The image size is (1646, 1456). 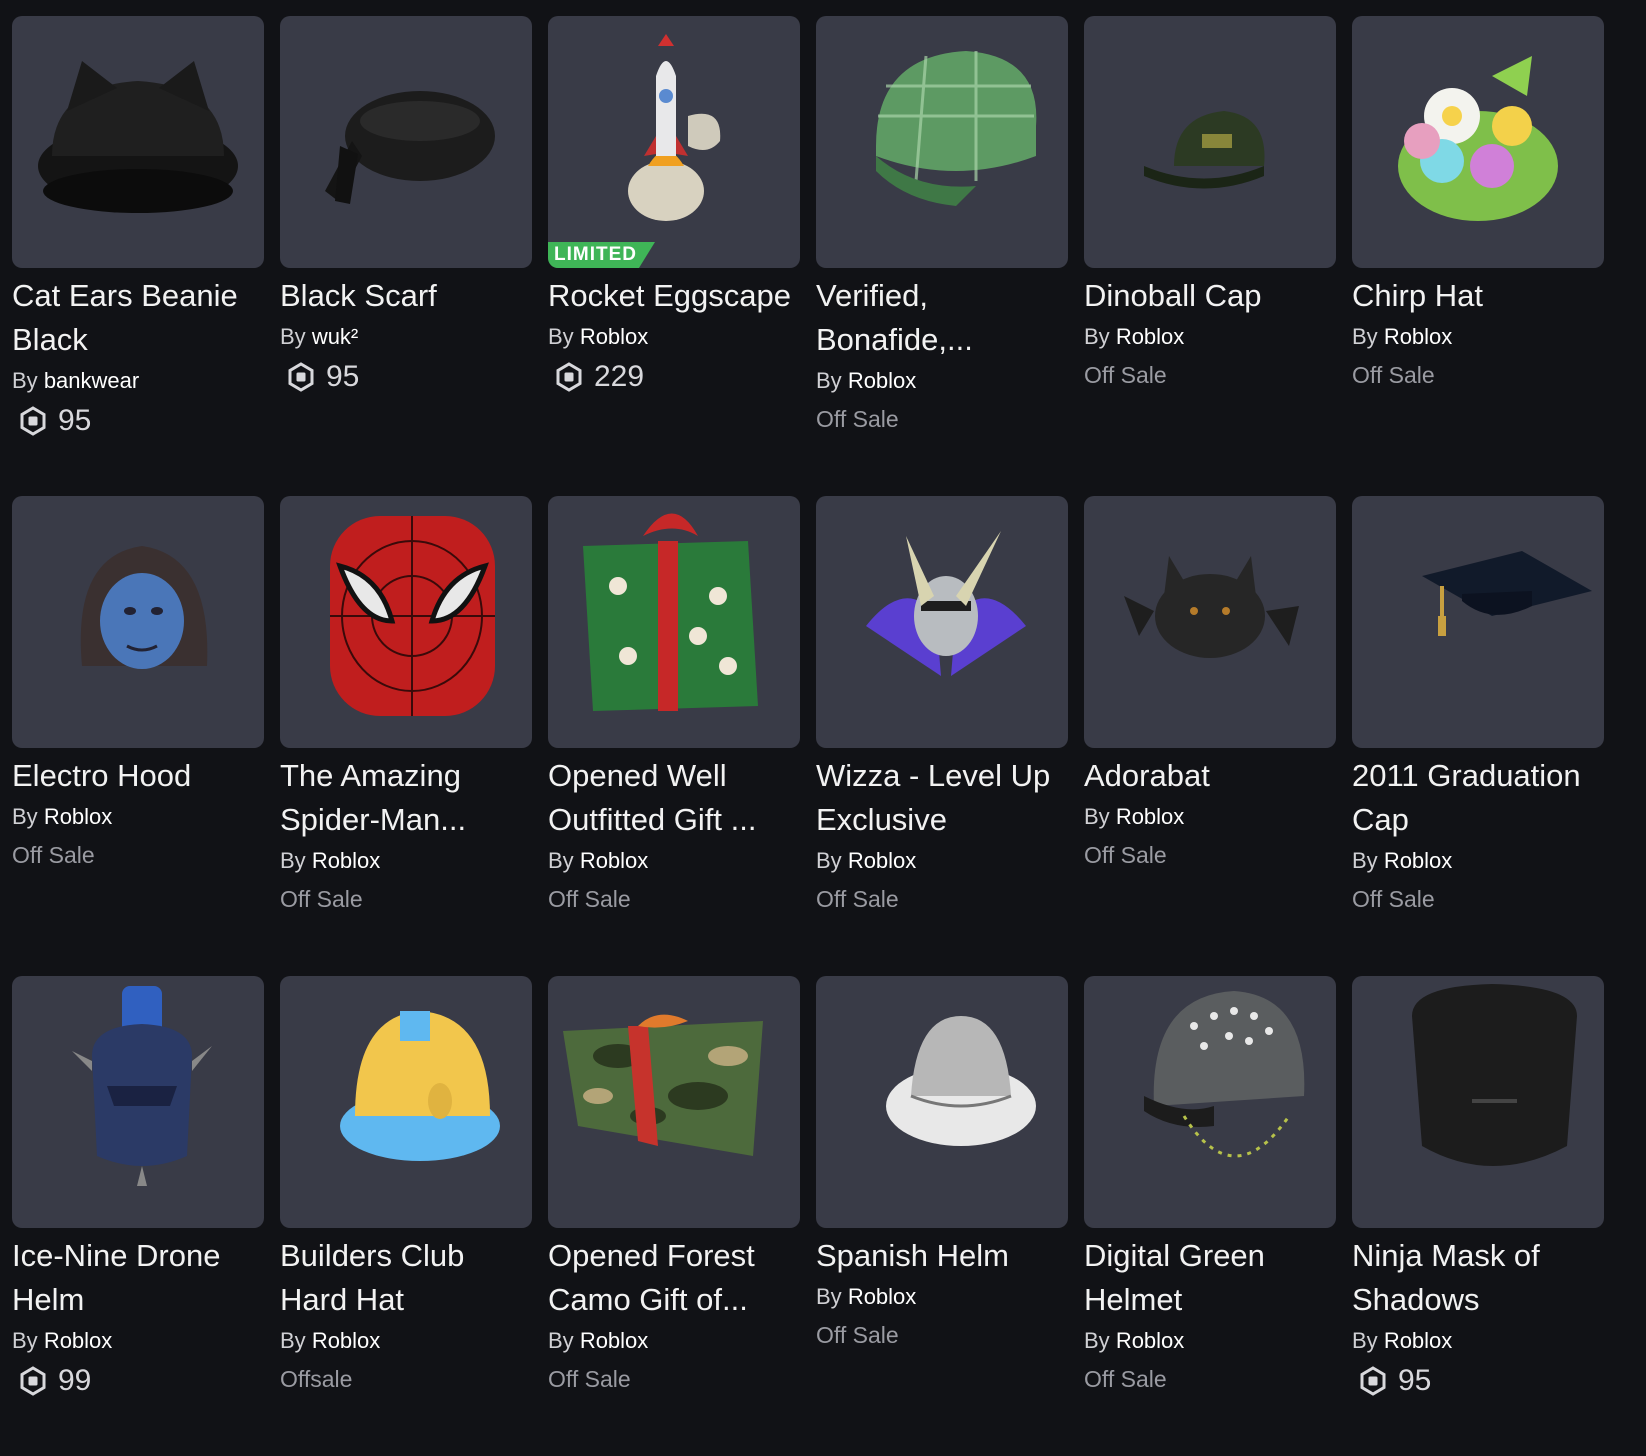 I want to click on item-creator: By bankwear, so click(x=138, y=381).